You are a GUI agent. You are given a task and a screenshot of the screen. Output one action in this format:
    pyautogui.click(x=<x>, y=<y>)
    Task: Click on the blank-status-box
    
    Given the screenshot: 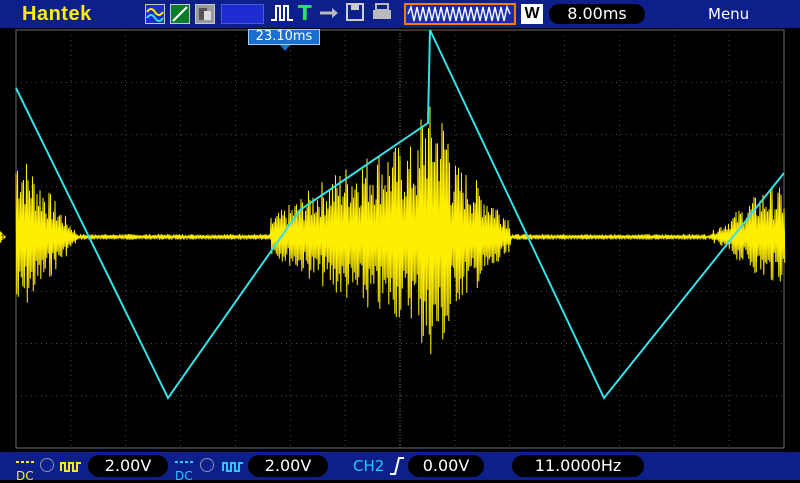 What is the action you would take?
    pyautogui.click(x=242, y=14)
    